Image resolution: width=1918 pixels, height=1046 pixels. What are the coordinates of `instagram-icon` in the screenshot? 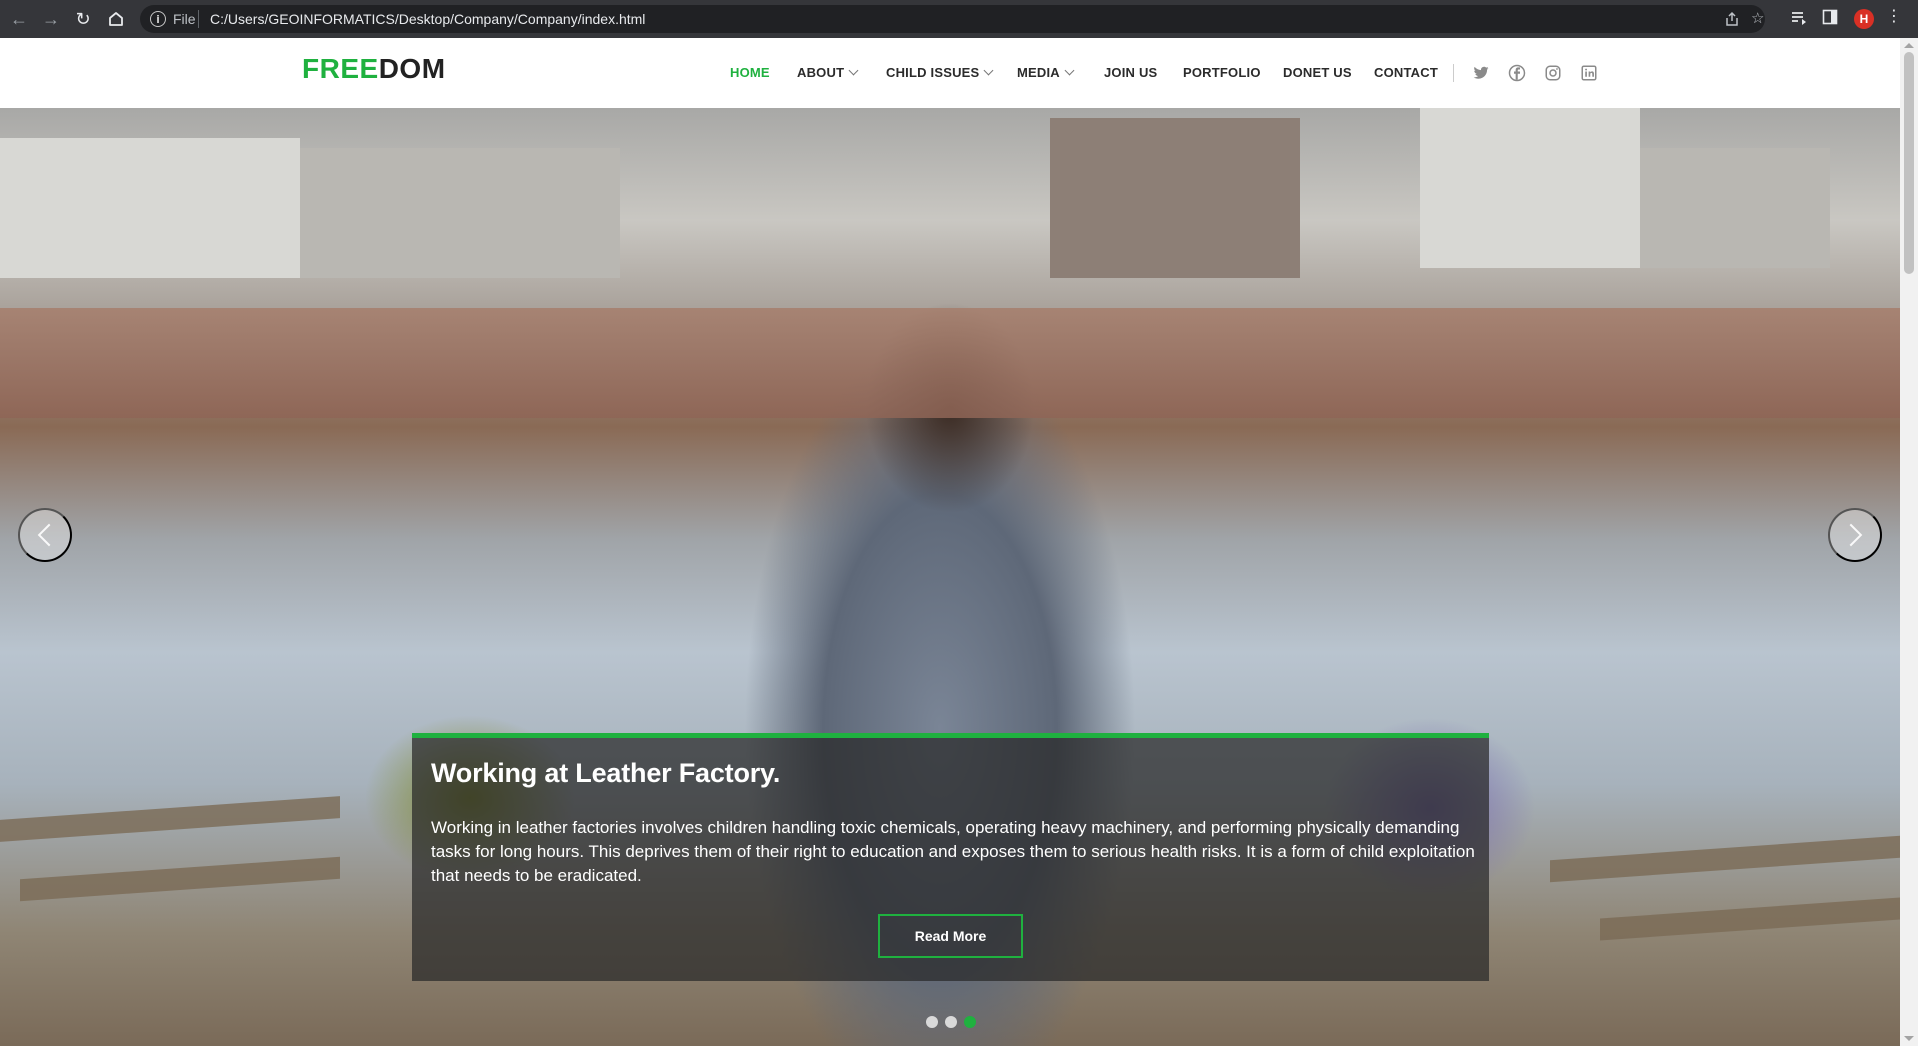 It's located at (1553, 73).